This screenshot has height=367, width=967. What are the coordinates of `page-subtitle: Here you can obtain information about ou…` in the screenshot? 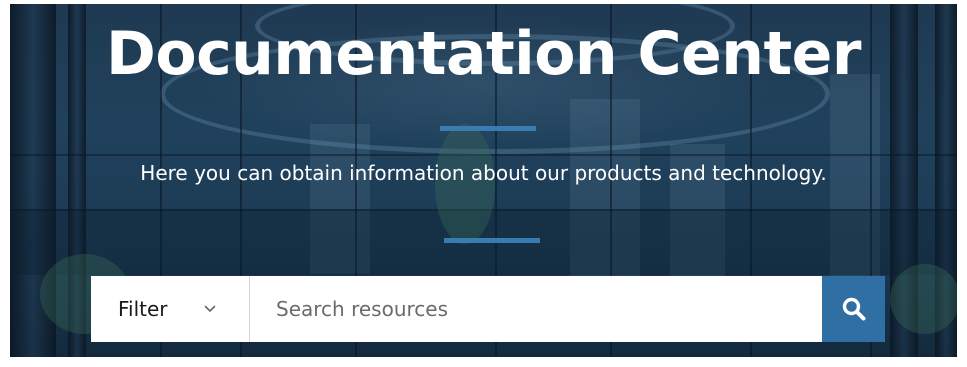 It's located at (483, 173).